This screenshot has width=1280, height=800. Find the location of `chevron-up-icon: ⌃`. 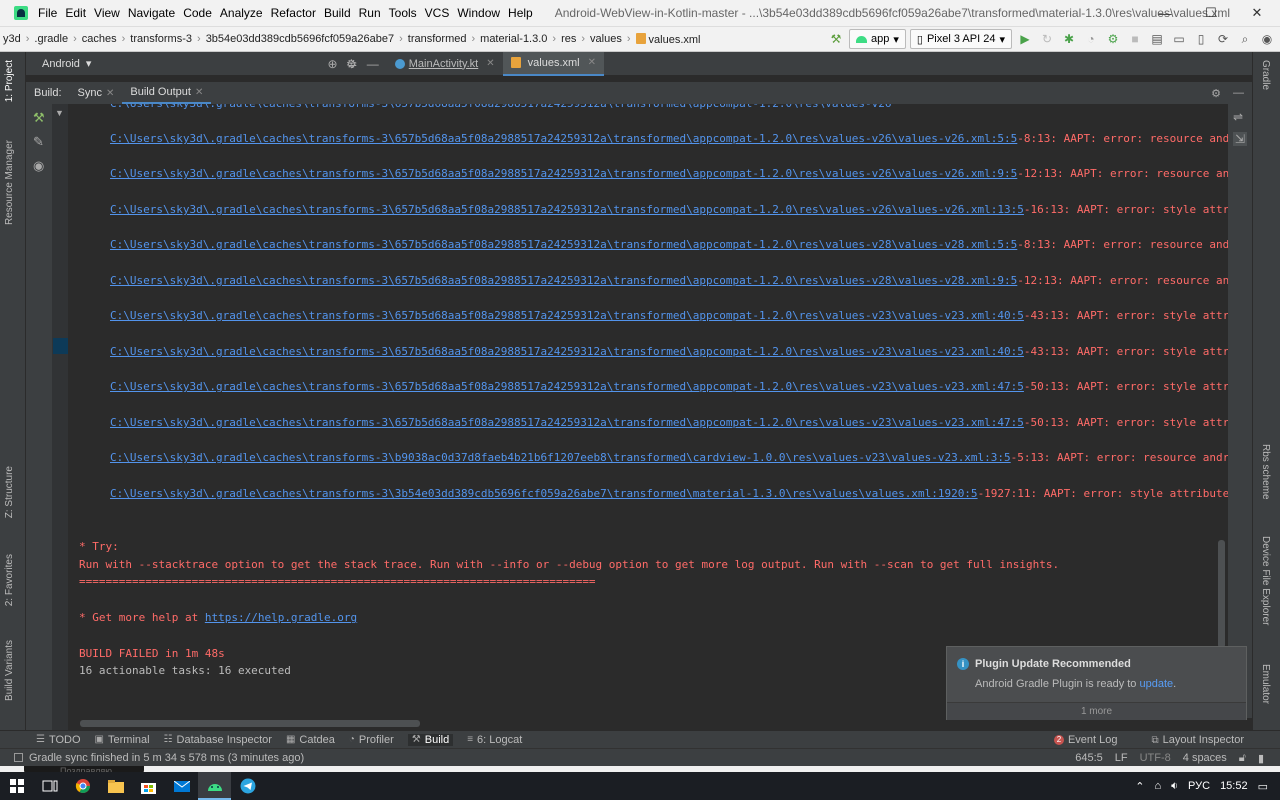

chevron-up-icon: ⌃ is located at coordinates (1139, 786).